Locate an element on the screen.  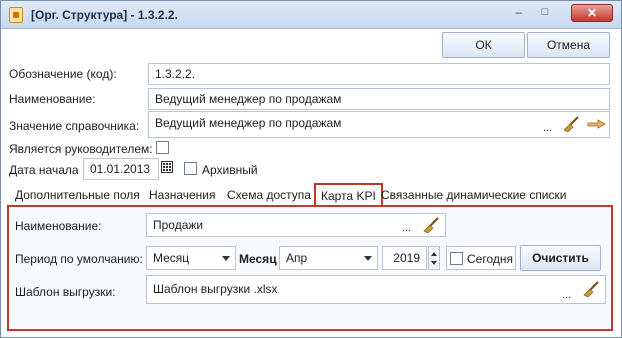
kpi-name-label: Наименование: is located at coordinates (58, 226).